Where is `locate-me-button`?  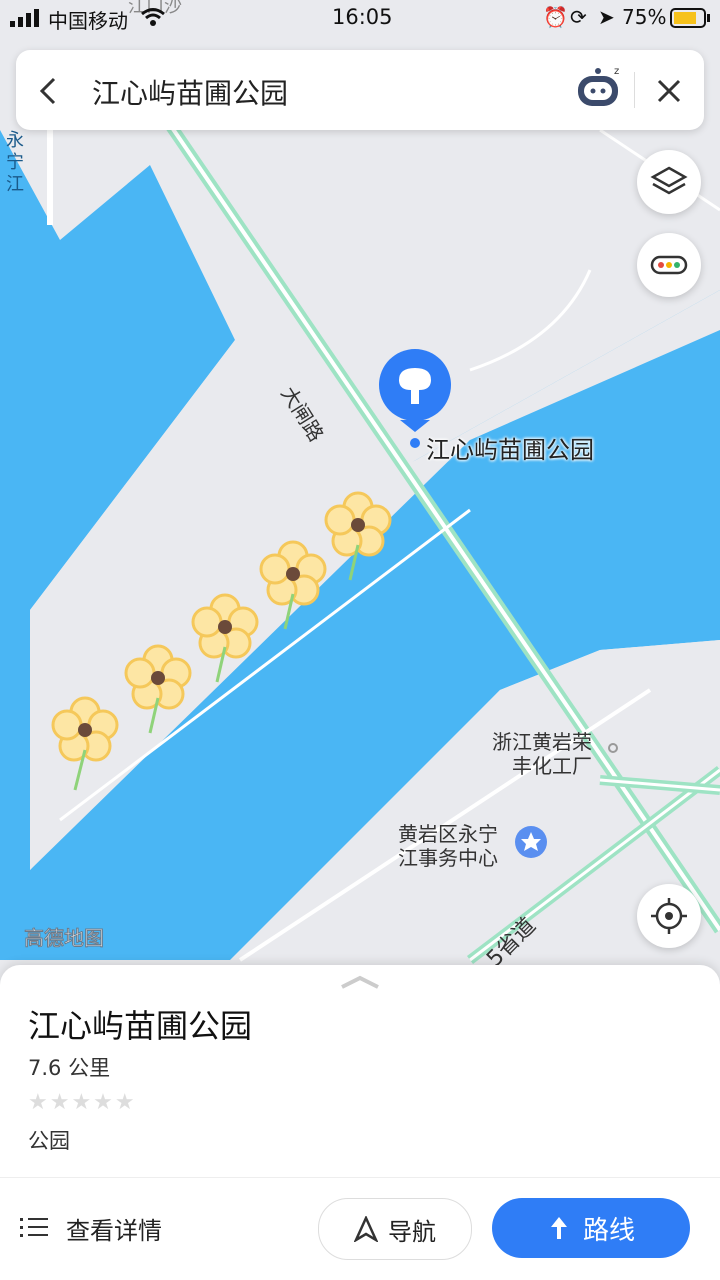
locate-me-button is located at coordinates (669, 916).